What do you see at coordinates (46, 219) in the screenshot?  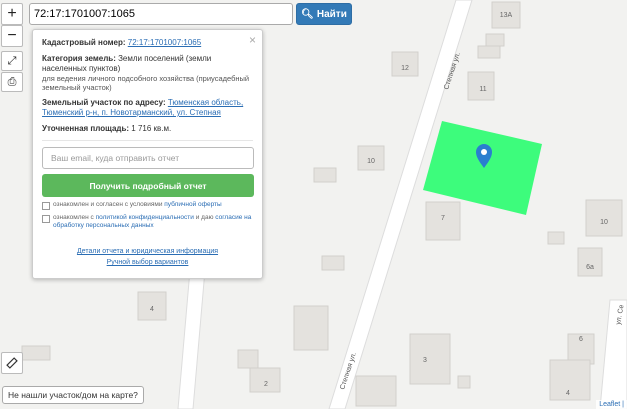 I see `privacy-checkbox` at bounding box center [46, 219].